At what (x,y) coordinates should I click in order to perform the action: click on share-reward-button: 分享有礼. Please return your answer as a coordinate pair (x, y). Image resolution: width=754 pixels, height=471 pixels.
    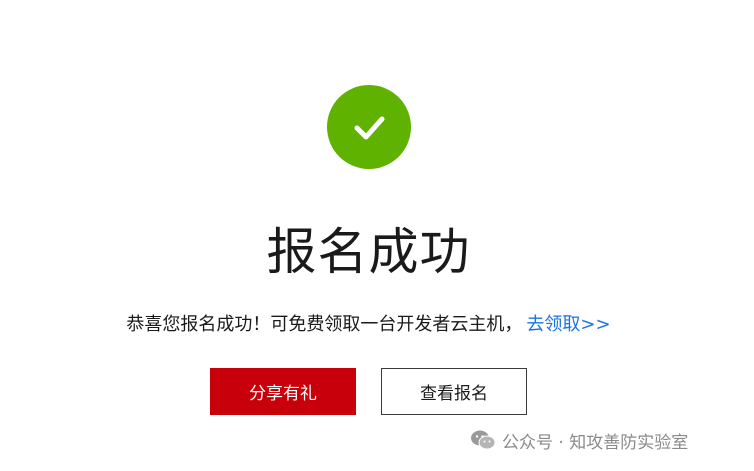
    Looking at the image, I should click on (283, 391).